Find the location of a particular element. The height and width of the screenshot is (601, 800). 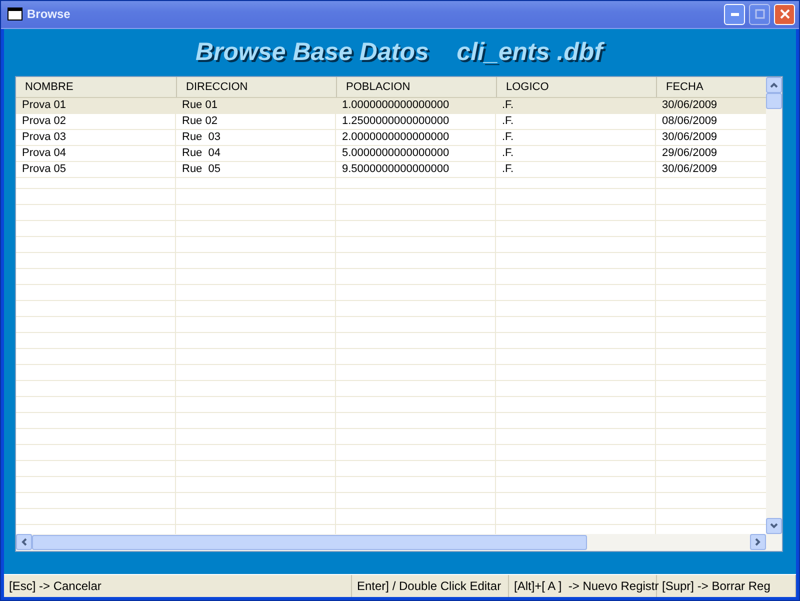

table-cell: Prova 02 is located at coordinates (96, 121).